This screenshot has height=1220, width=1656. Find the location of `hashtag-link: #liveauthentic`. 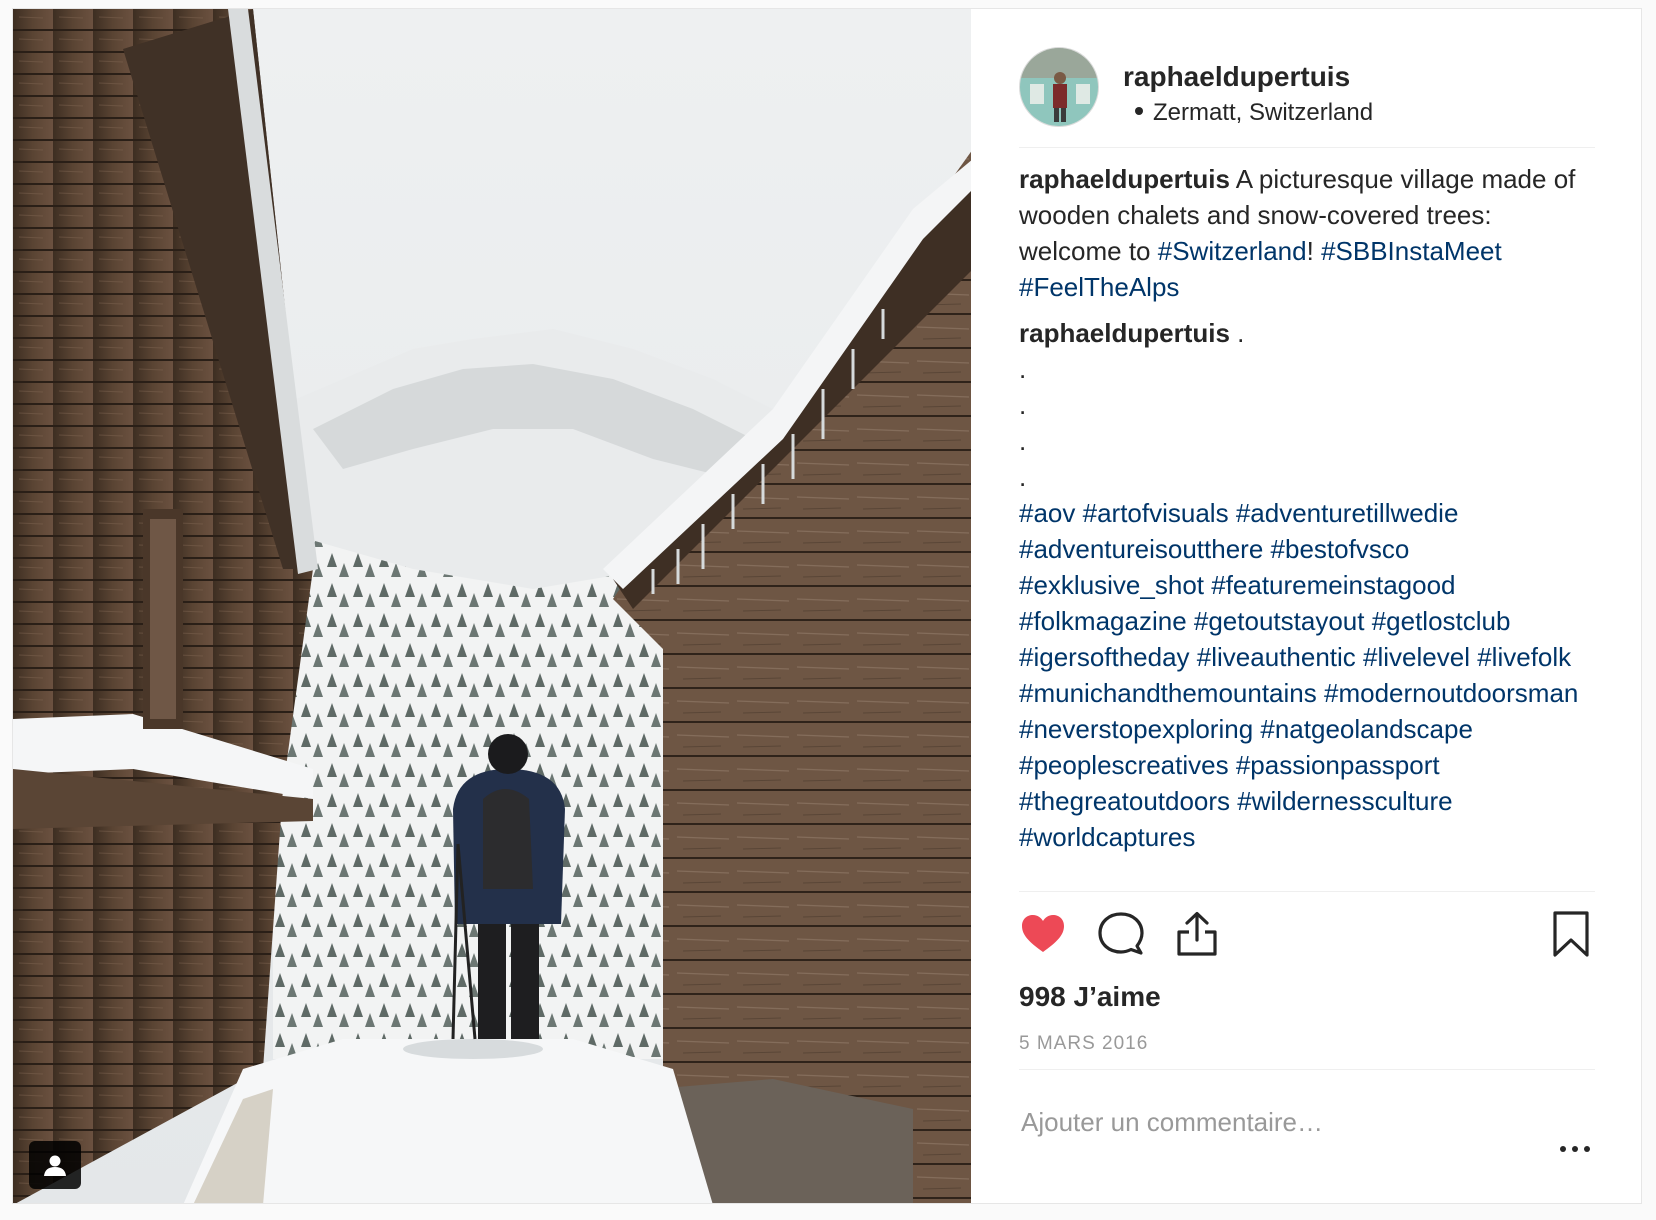

hashtag-link: #liveauthentic is located at coordinates (1276, 657).